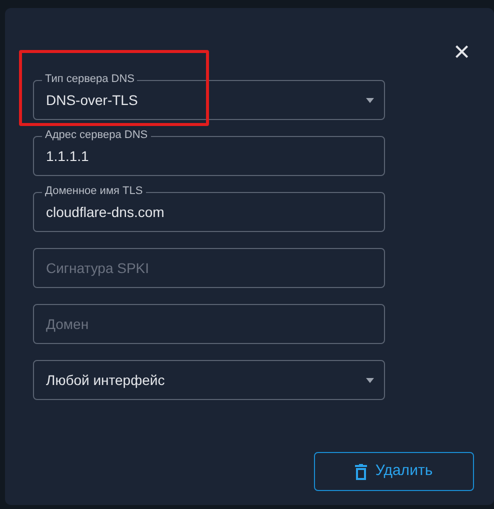 The height and width of the screenshot is (509, 494). Describe the element at coordinates (394, 471) in the screenshot. I see `delete-button: Удалить` at that location.